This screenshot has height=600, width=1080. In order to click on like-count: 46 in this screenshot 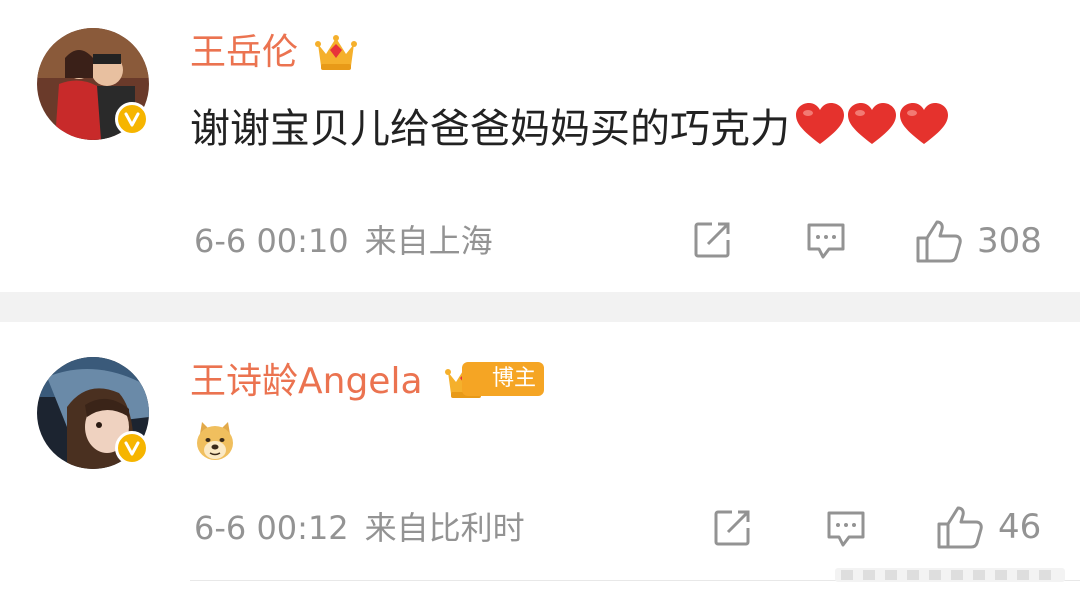, I will do `click(1020, 527)`.